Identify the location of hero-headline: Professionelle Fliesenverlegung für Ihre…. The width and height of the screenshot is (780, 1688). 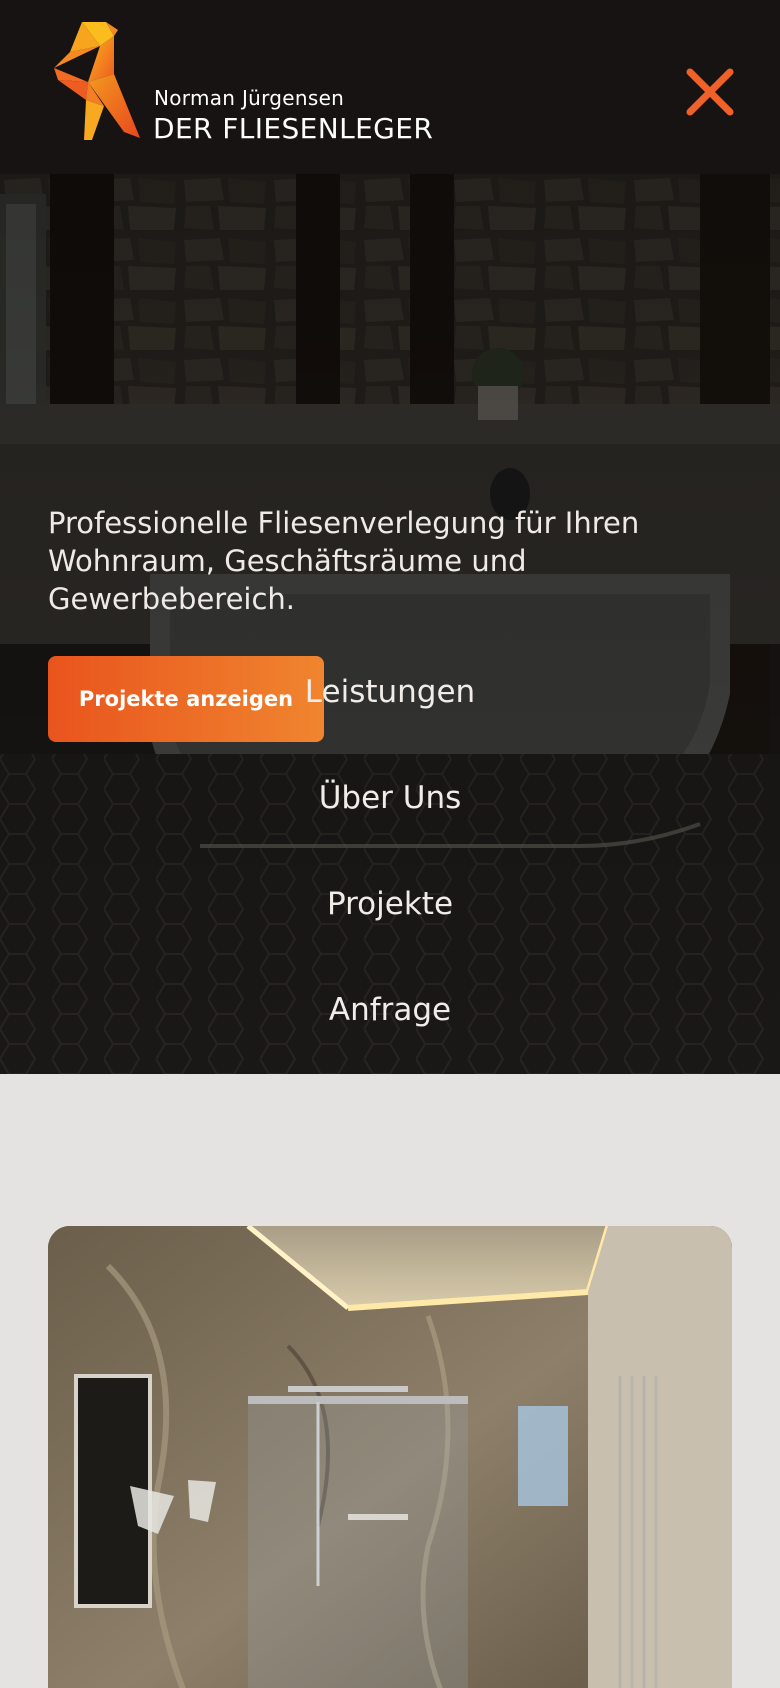
(344, 561).